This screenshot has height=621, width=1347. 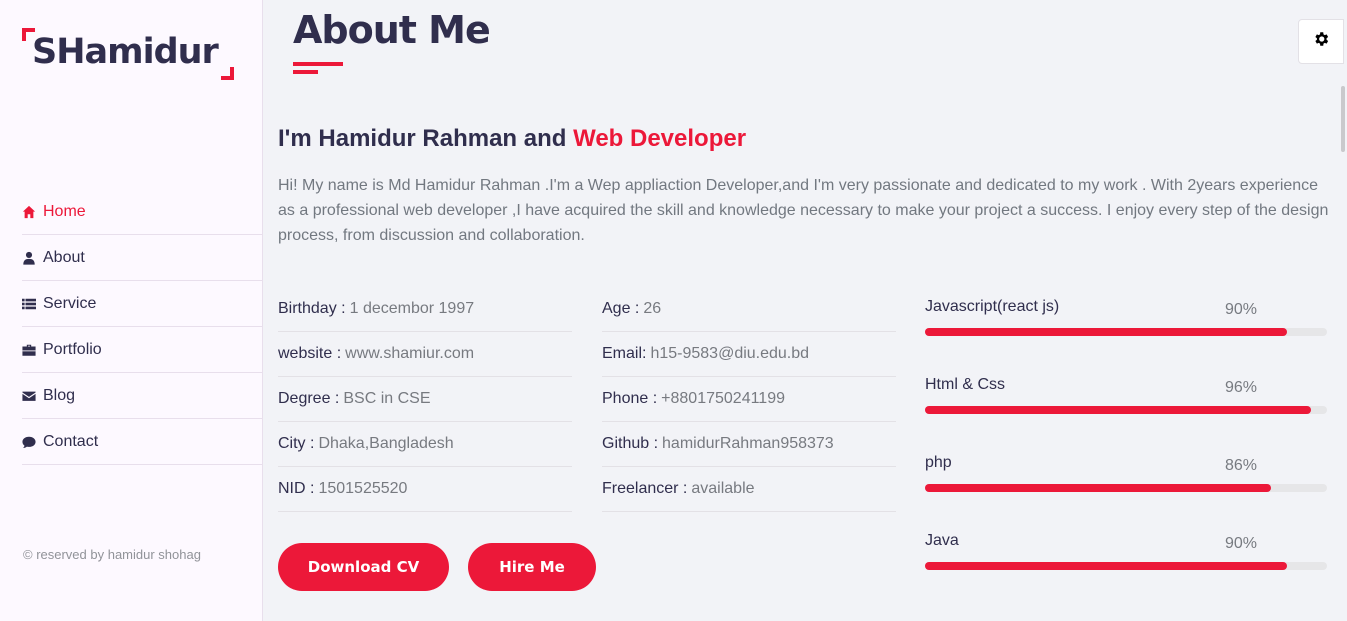 I want to click on nav-item-label: Service, so click(x=70, y=303).